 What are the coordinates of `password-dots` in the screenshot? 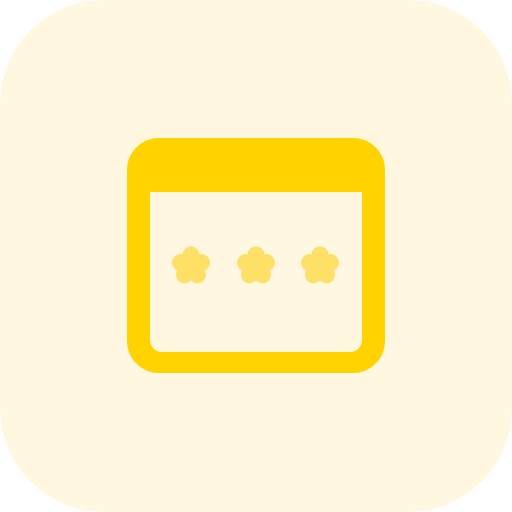 It's located at (255, 265).